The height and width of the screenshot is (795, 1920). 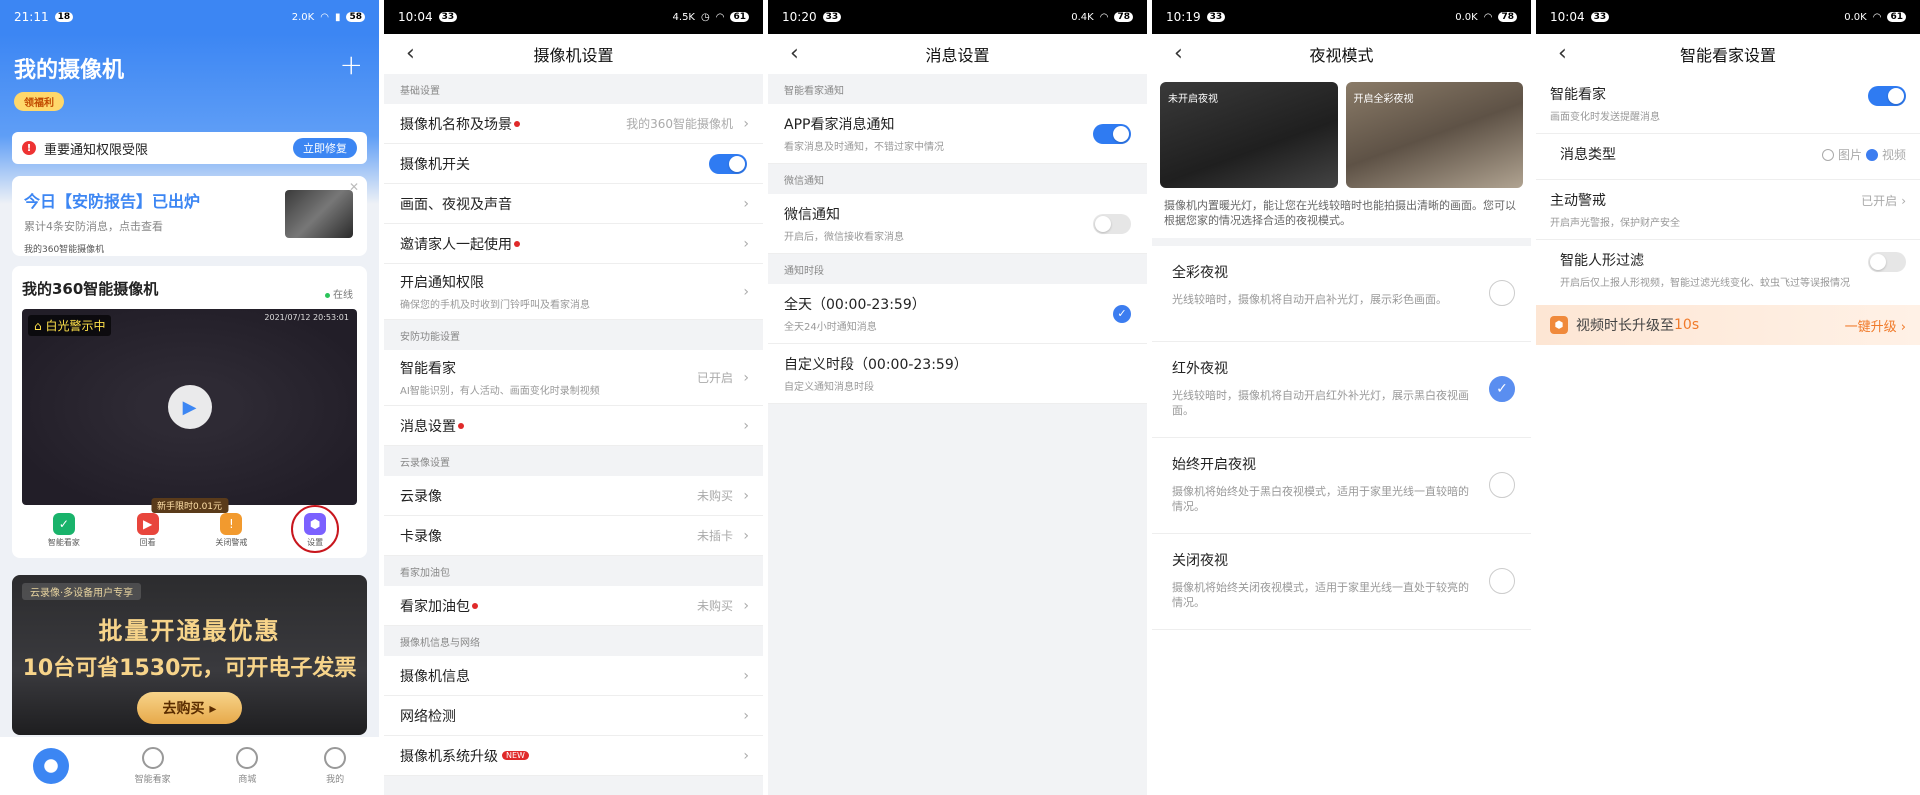 I want to click on home-eye-icon, so click(x=50, y=766).